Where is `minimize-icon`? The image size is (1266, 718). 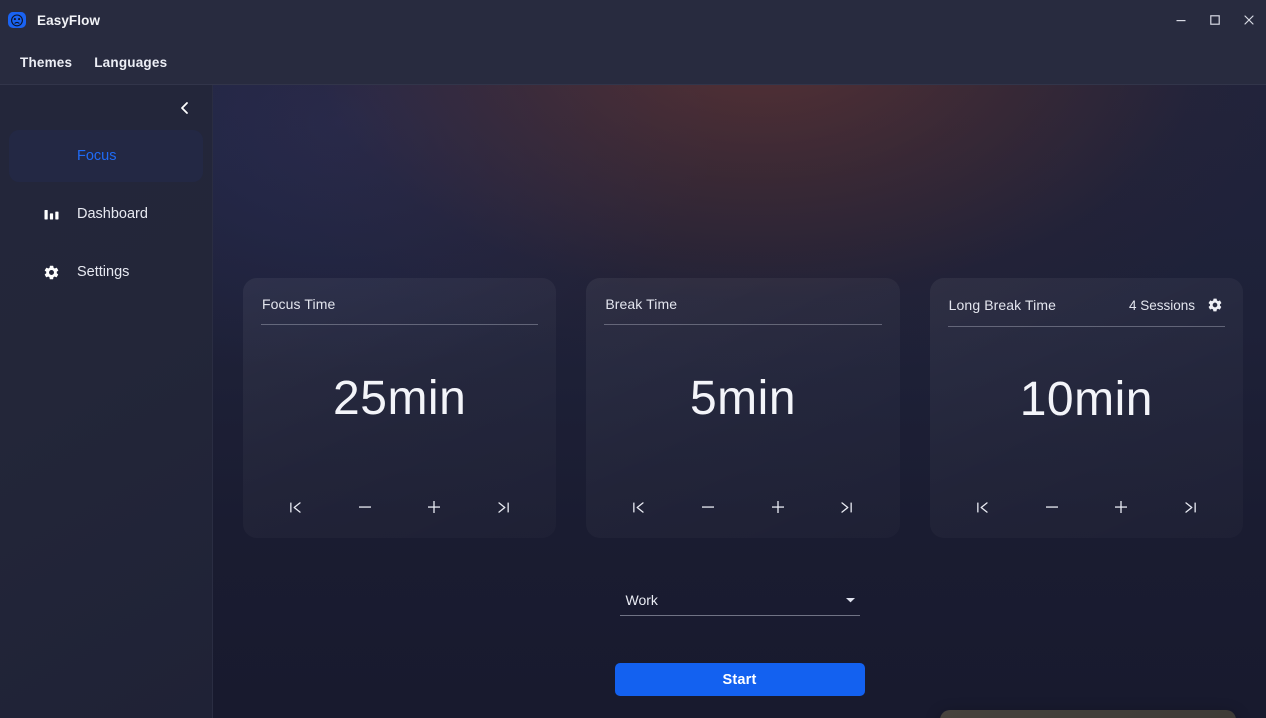
minimize-icon is located at coordinates (1181, 20).